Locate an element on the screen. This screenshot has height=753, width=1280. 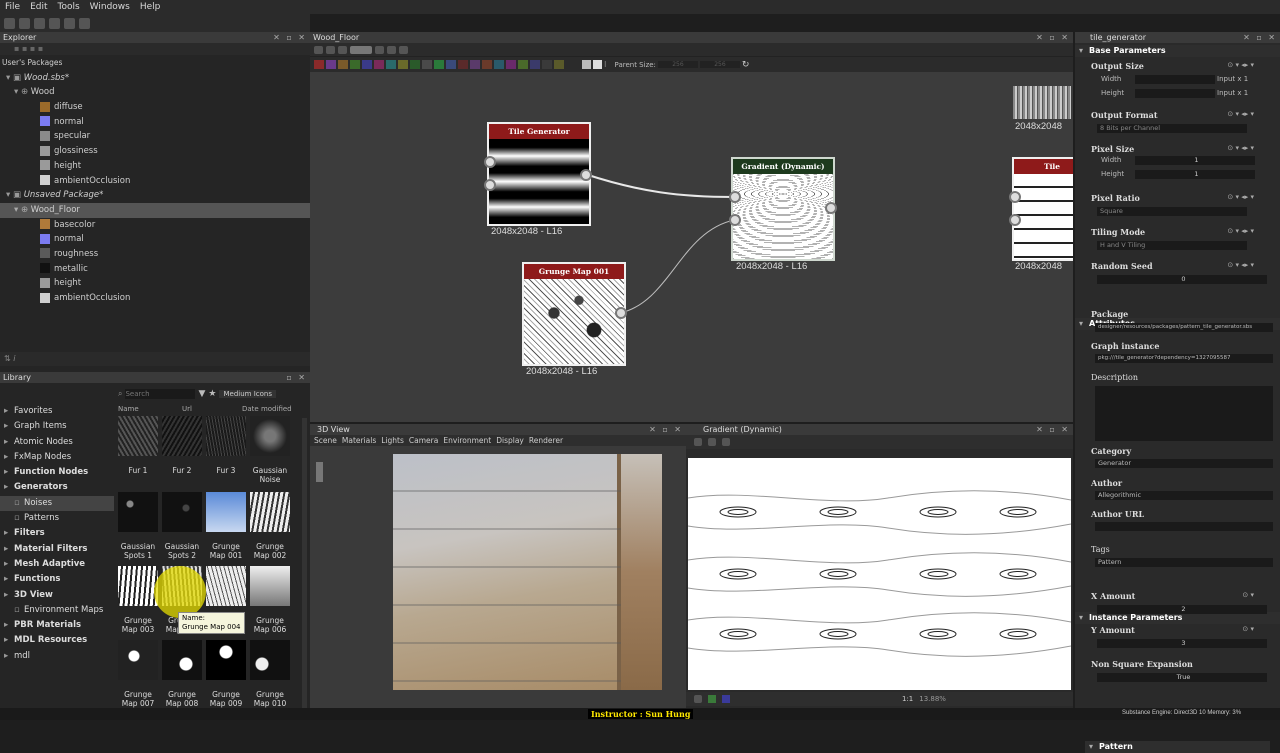
view3d-menu-environment: Environment is located at coordinates (467, 440).